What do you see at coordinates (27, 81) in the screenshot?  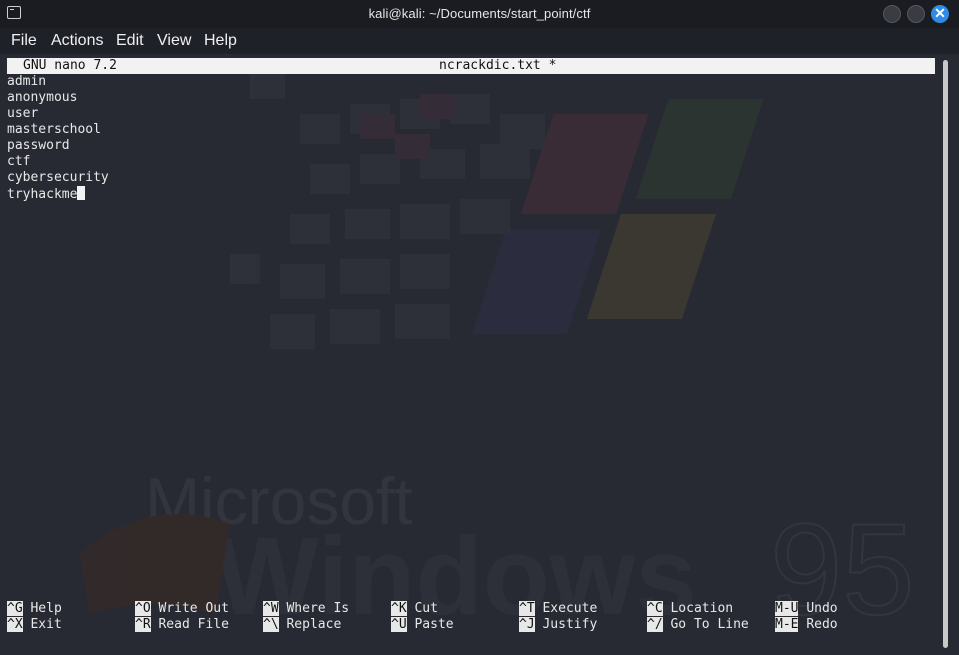 I see `text-line: admin` at bounding box center [27, 81].